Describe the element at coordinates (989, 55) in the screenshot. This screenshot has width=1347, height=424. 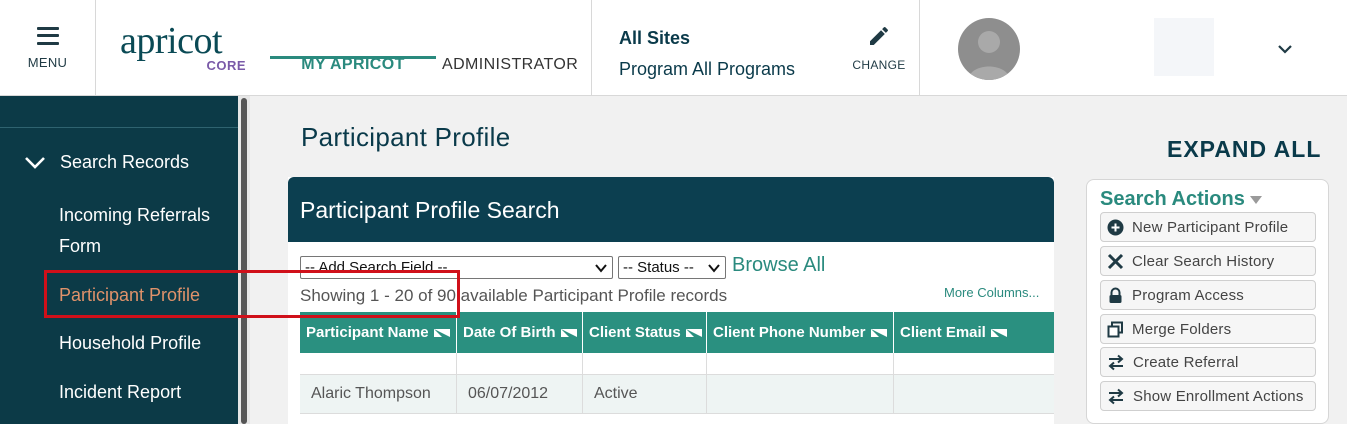
I see `person-silhouette-icon` at that location.